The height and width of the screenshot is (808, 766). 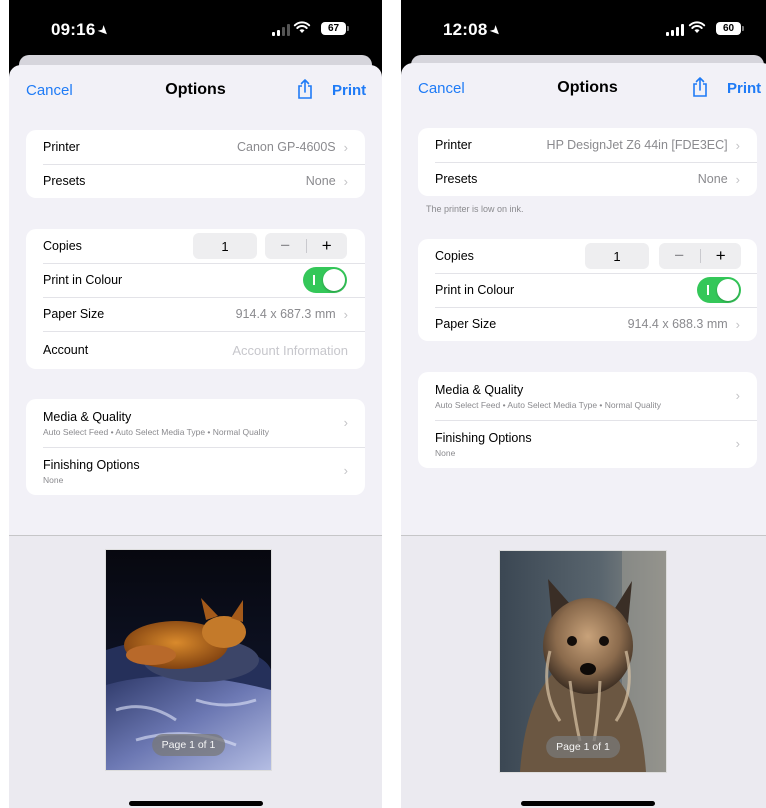 I want to click on location-arrow-icon: ➤, so click(x=104, y=30).